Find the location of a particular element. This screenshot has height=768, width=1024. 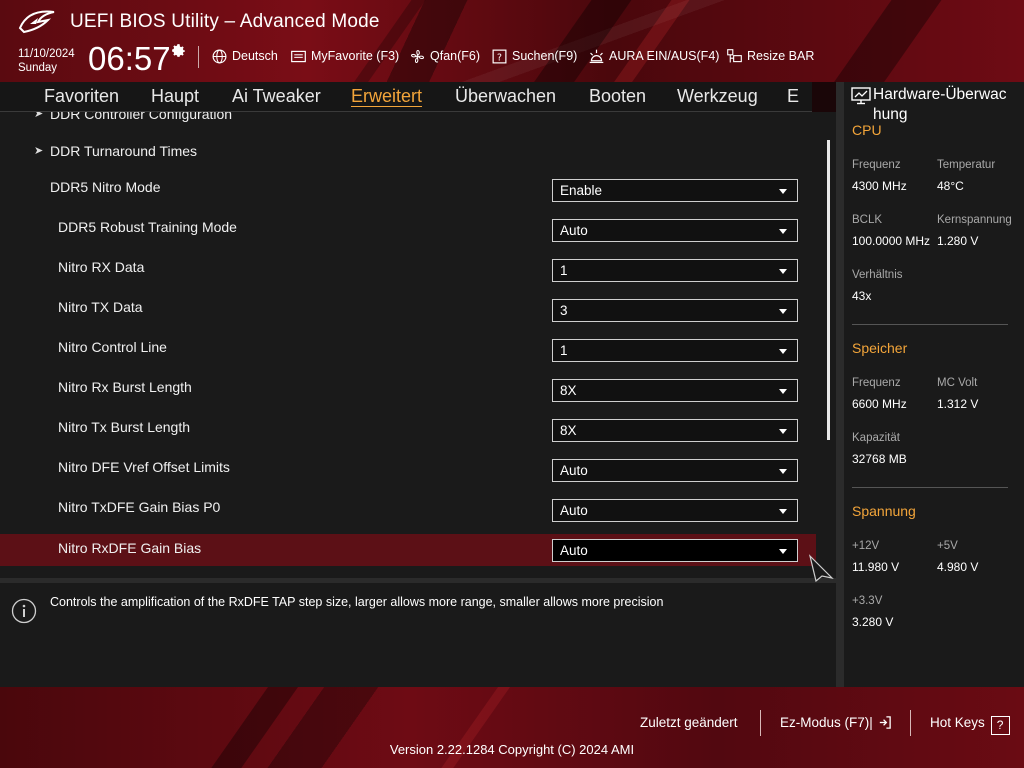

gear-icon is located at coordinates (178, 50).